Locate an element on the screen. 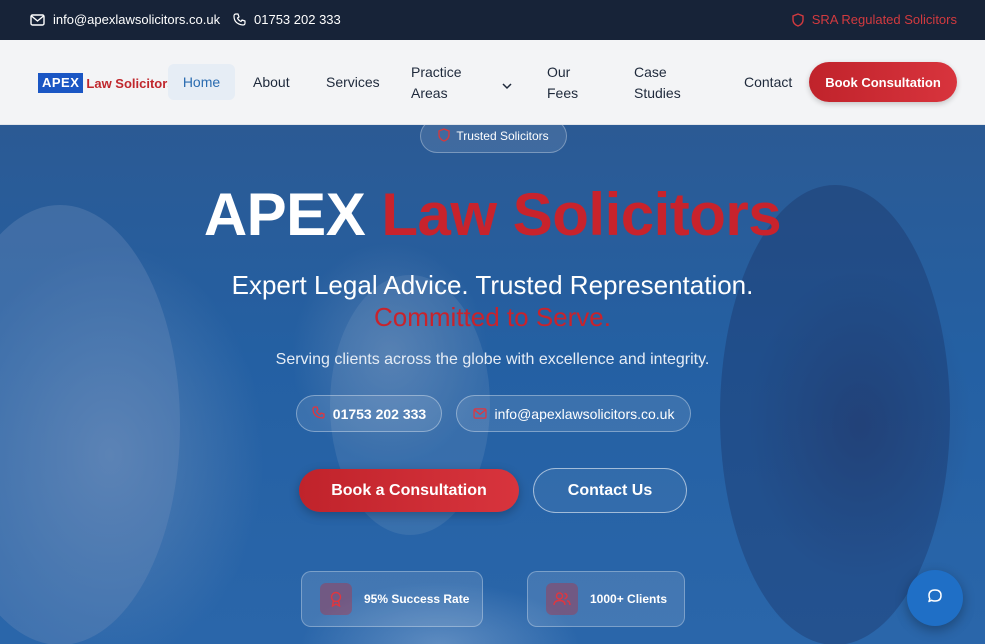 Image resolution: width=985 pixels, height=644 pixels. users-icon is located at coordinates (562, 599).